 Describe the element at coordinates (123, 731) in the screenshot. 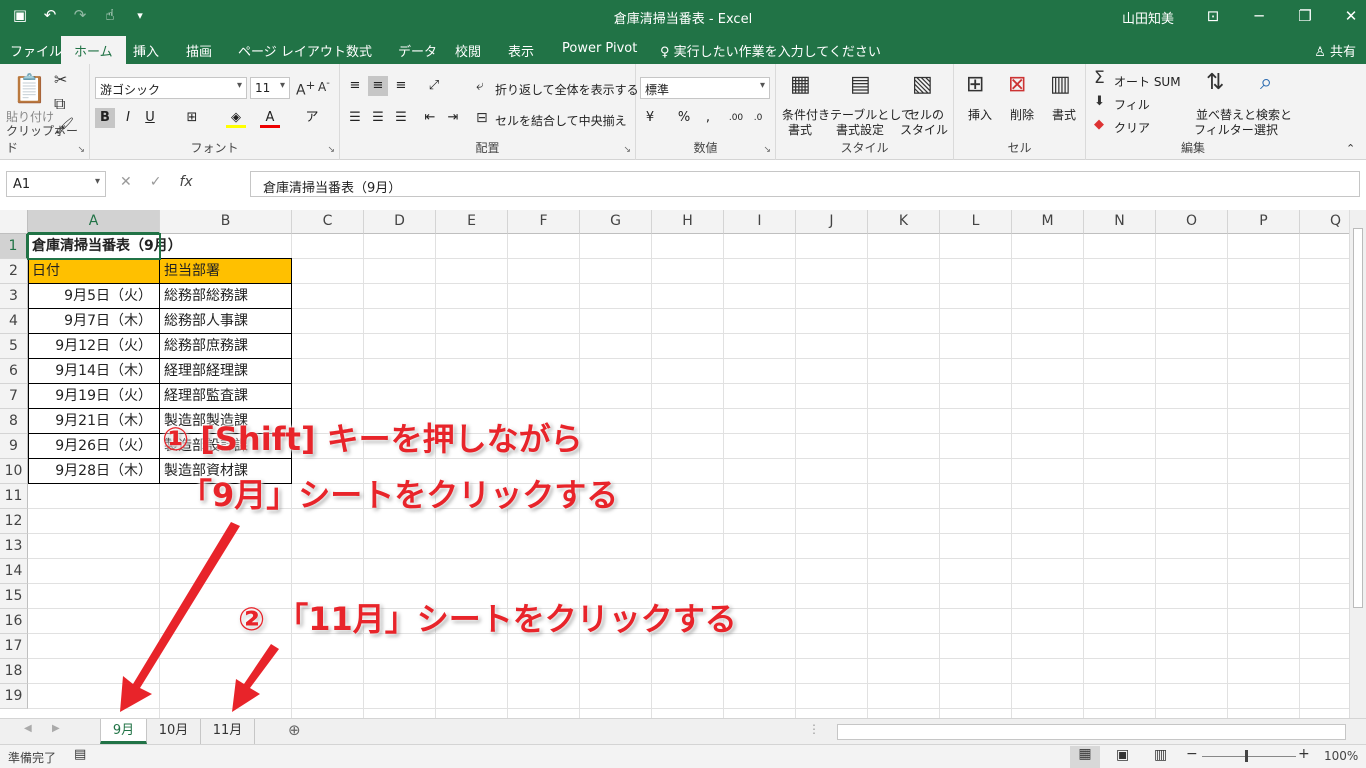

I see `sheet-tab-9: 9月` at that location.